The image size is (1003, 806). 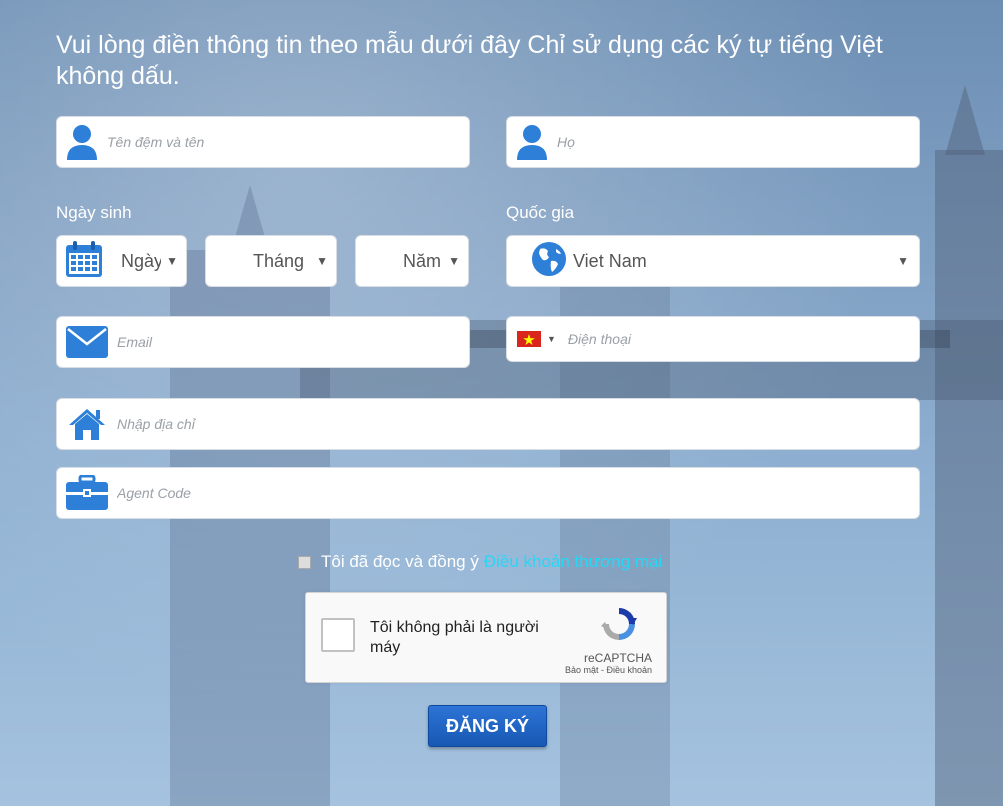 I want to click on birth-day-value: Ngày, so click(x=141, y=260).